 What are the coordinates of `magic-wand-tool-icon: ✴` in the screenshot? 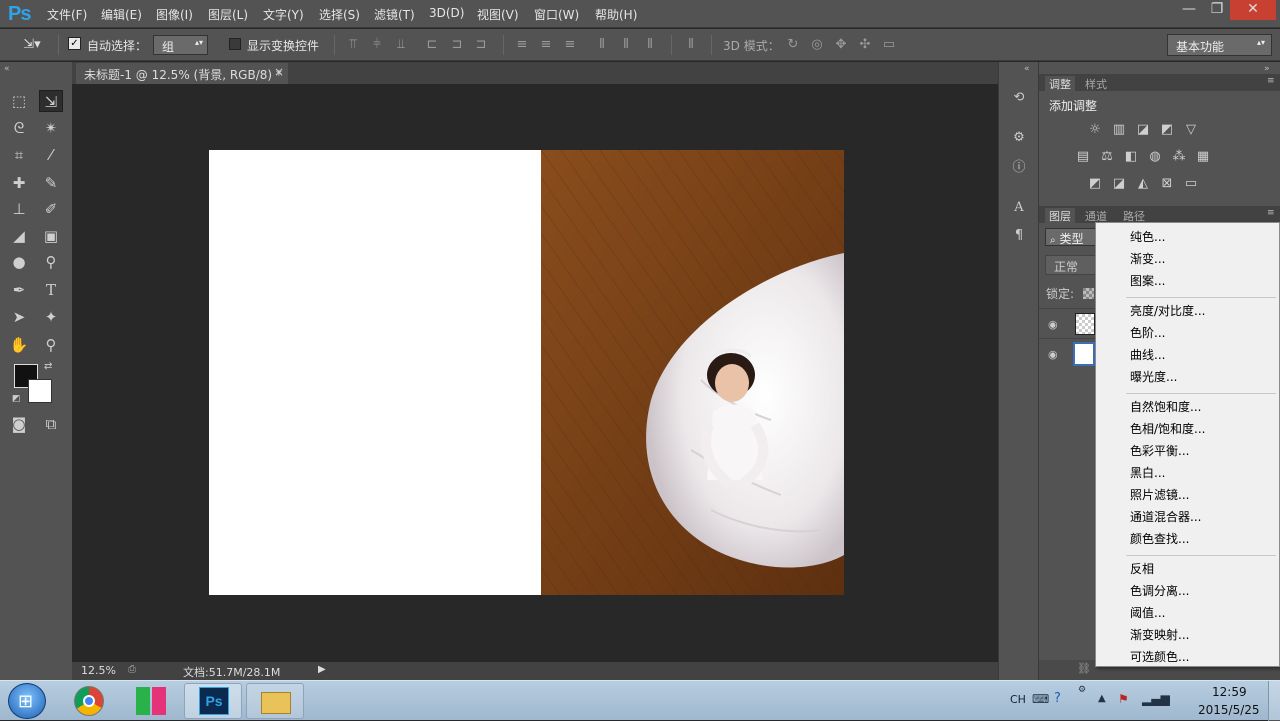 It's located at (51, 128).